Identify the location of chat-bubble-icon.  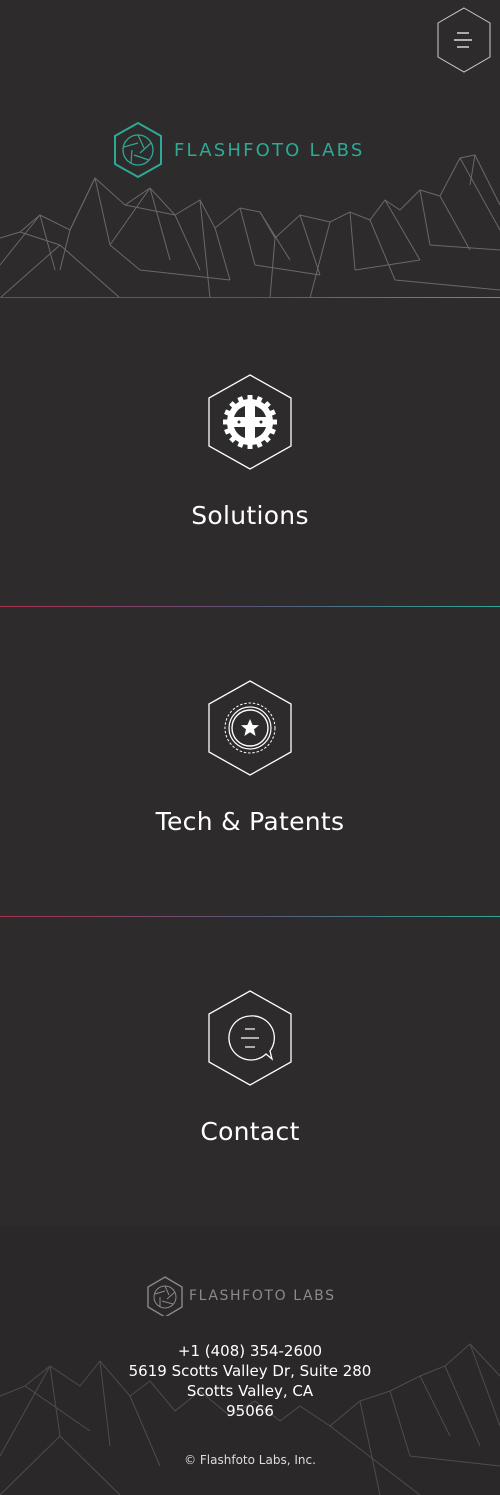
(250, 1038).